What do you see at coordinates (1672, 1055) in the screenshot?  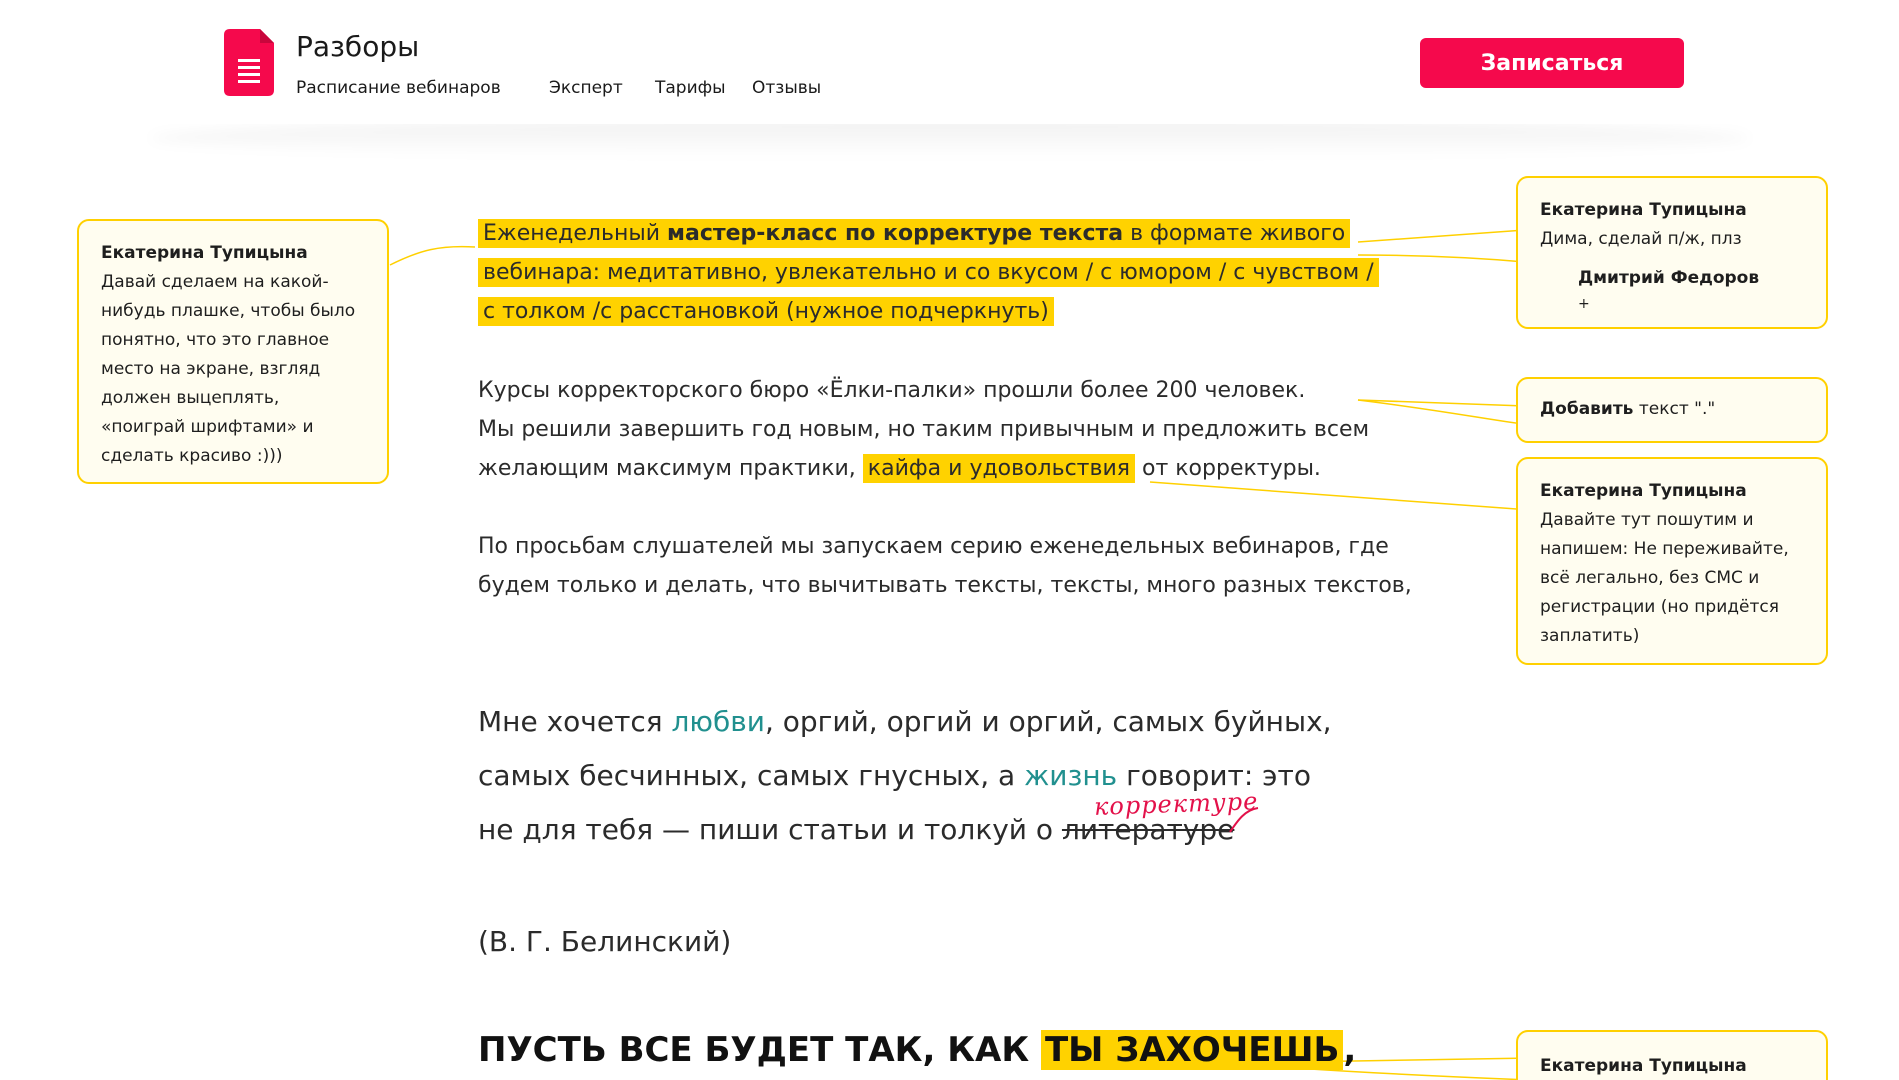 I see `comment-card-4: Екатерина Тупицына` at bounding box center [1672, 1055].